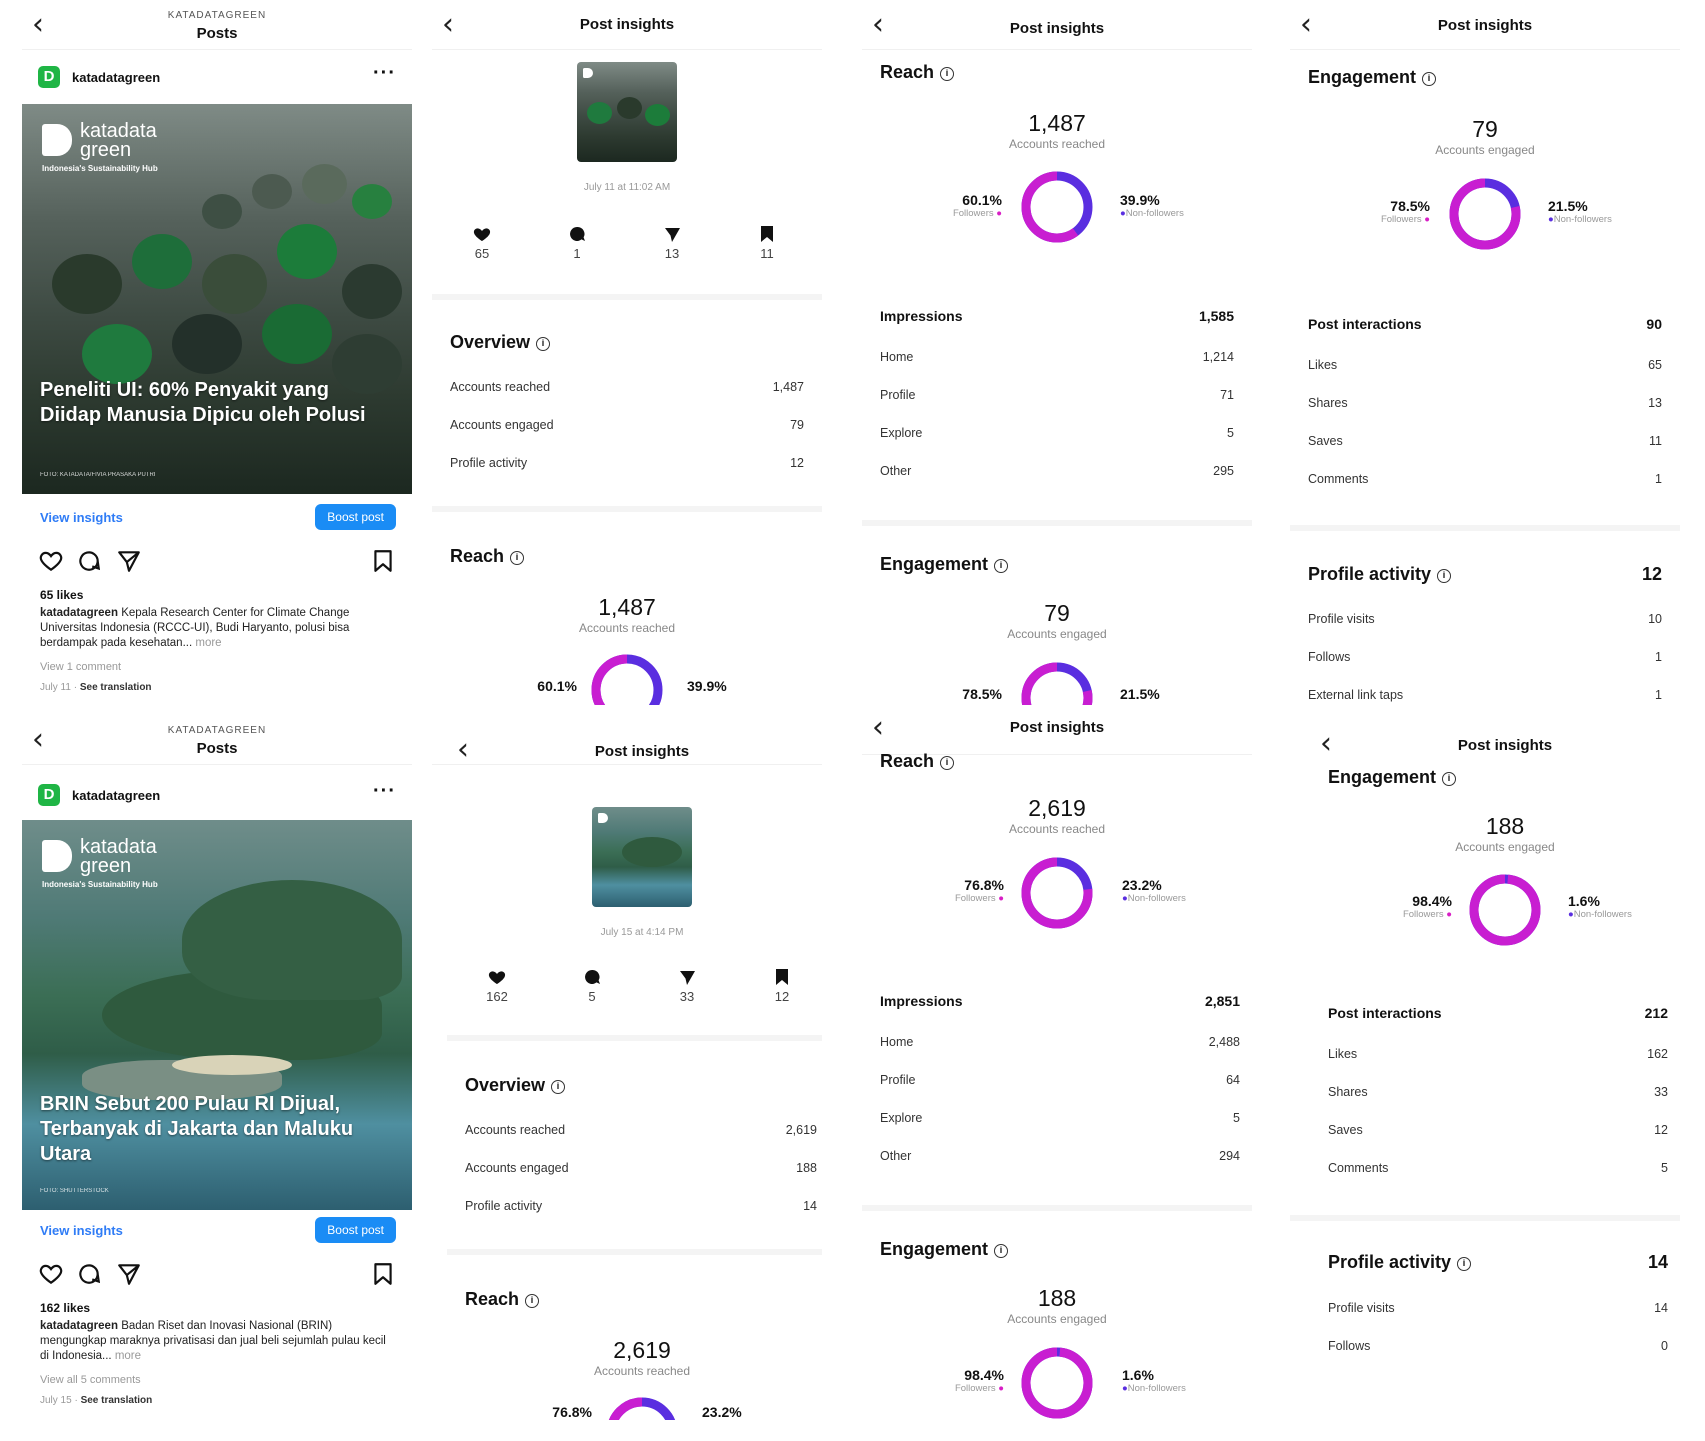 The image size is (1705, 1441). Describe the element at coordinates (627, 465) in the screenshot. I see `overview-profile-activity: Profile activity 12` at that location.